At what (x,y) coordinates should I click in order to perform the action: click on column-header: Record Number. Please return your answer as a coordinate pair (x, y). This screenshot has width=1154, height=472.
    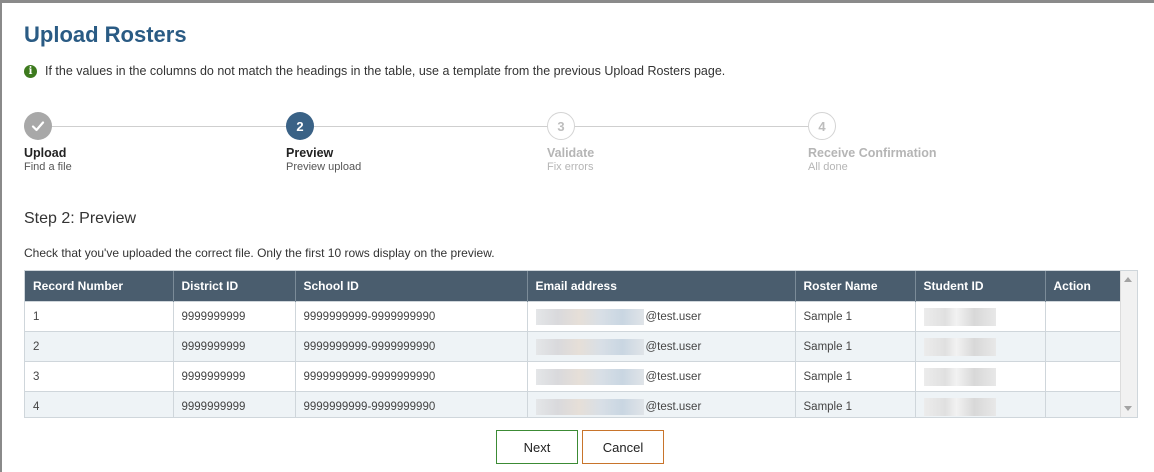
    Looking at the image, I should click on (99, 286).